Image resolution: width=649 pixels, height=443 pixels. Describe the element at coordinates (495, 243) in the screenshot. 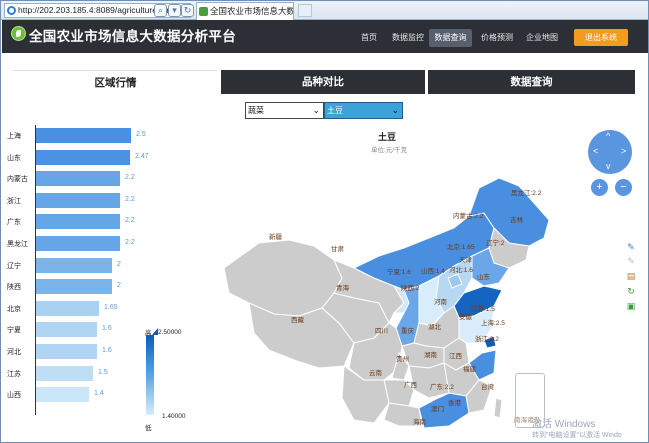

I see `province-label: 辽宁:2` at that location.